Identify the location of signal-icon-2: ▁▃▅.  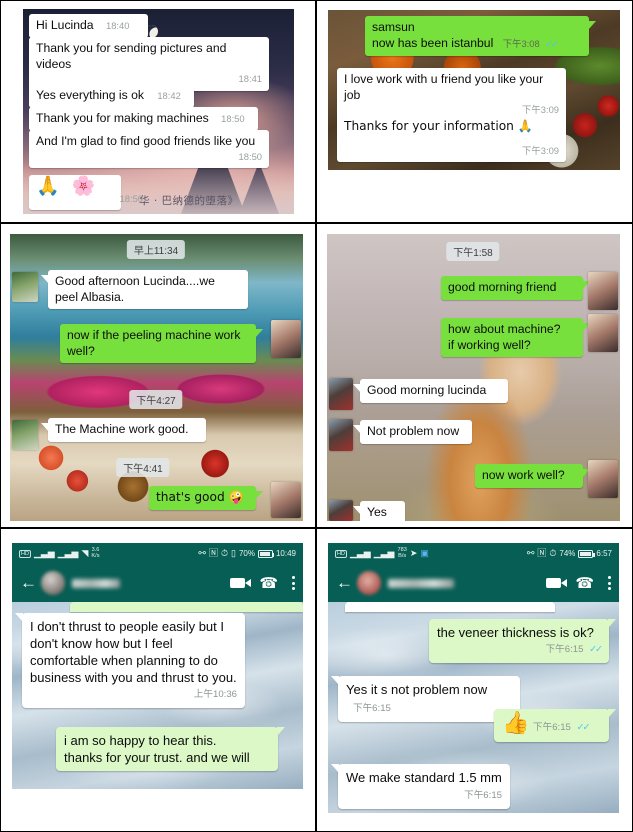
(68, 553).